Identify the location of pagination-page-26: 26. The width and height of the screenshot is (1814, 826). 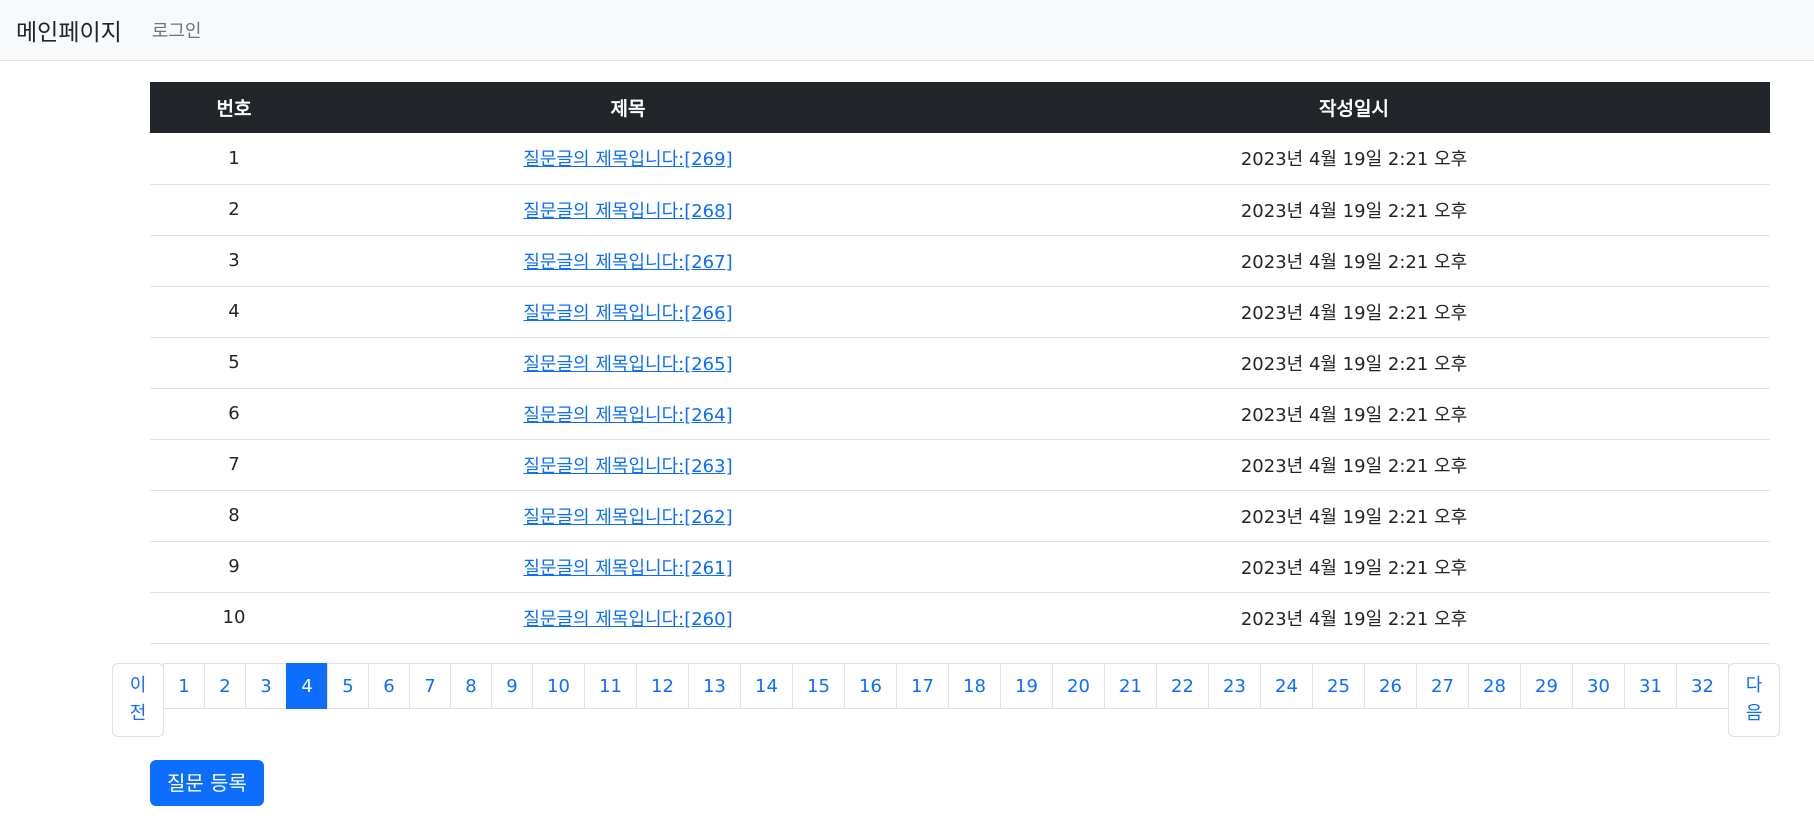
(1390, 686).